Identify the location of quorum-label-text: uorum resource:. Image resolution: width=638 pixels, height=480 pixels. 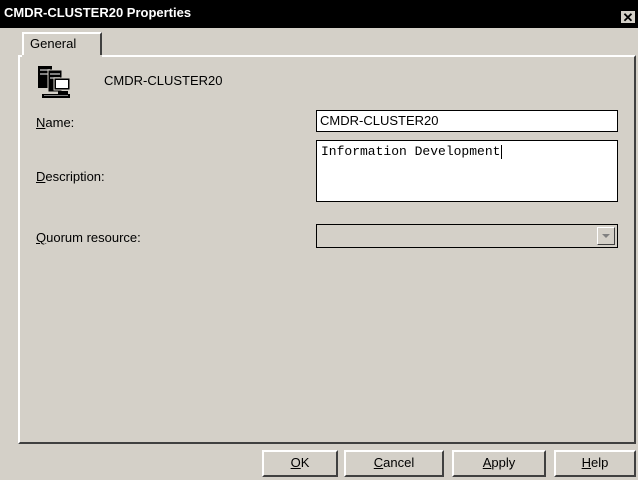
(93, 237).